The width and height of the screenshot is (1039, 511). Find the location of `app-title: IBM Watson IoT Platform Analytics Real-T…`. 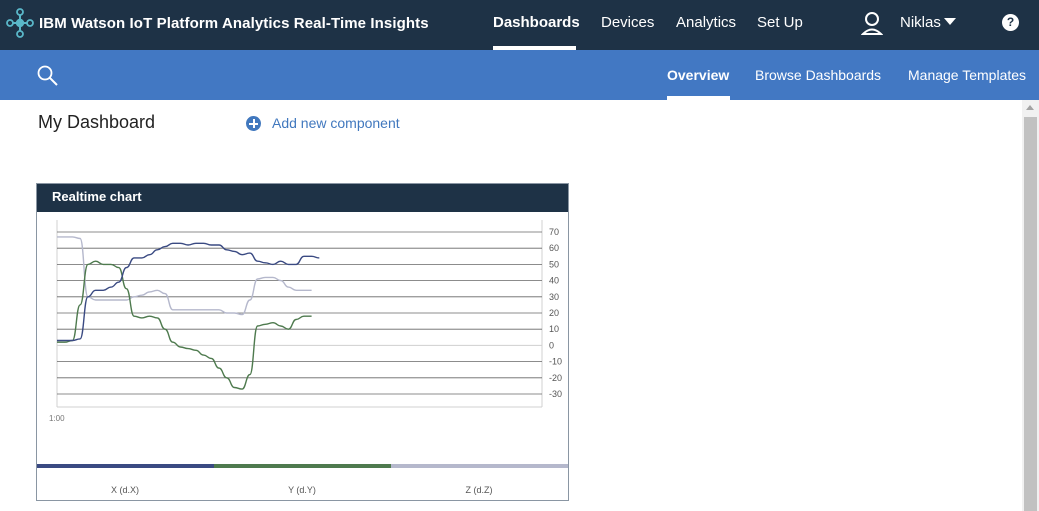

app-title: IBM Watson IoT Platform Analytics Real-T… is located at coordinates (234, 23).